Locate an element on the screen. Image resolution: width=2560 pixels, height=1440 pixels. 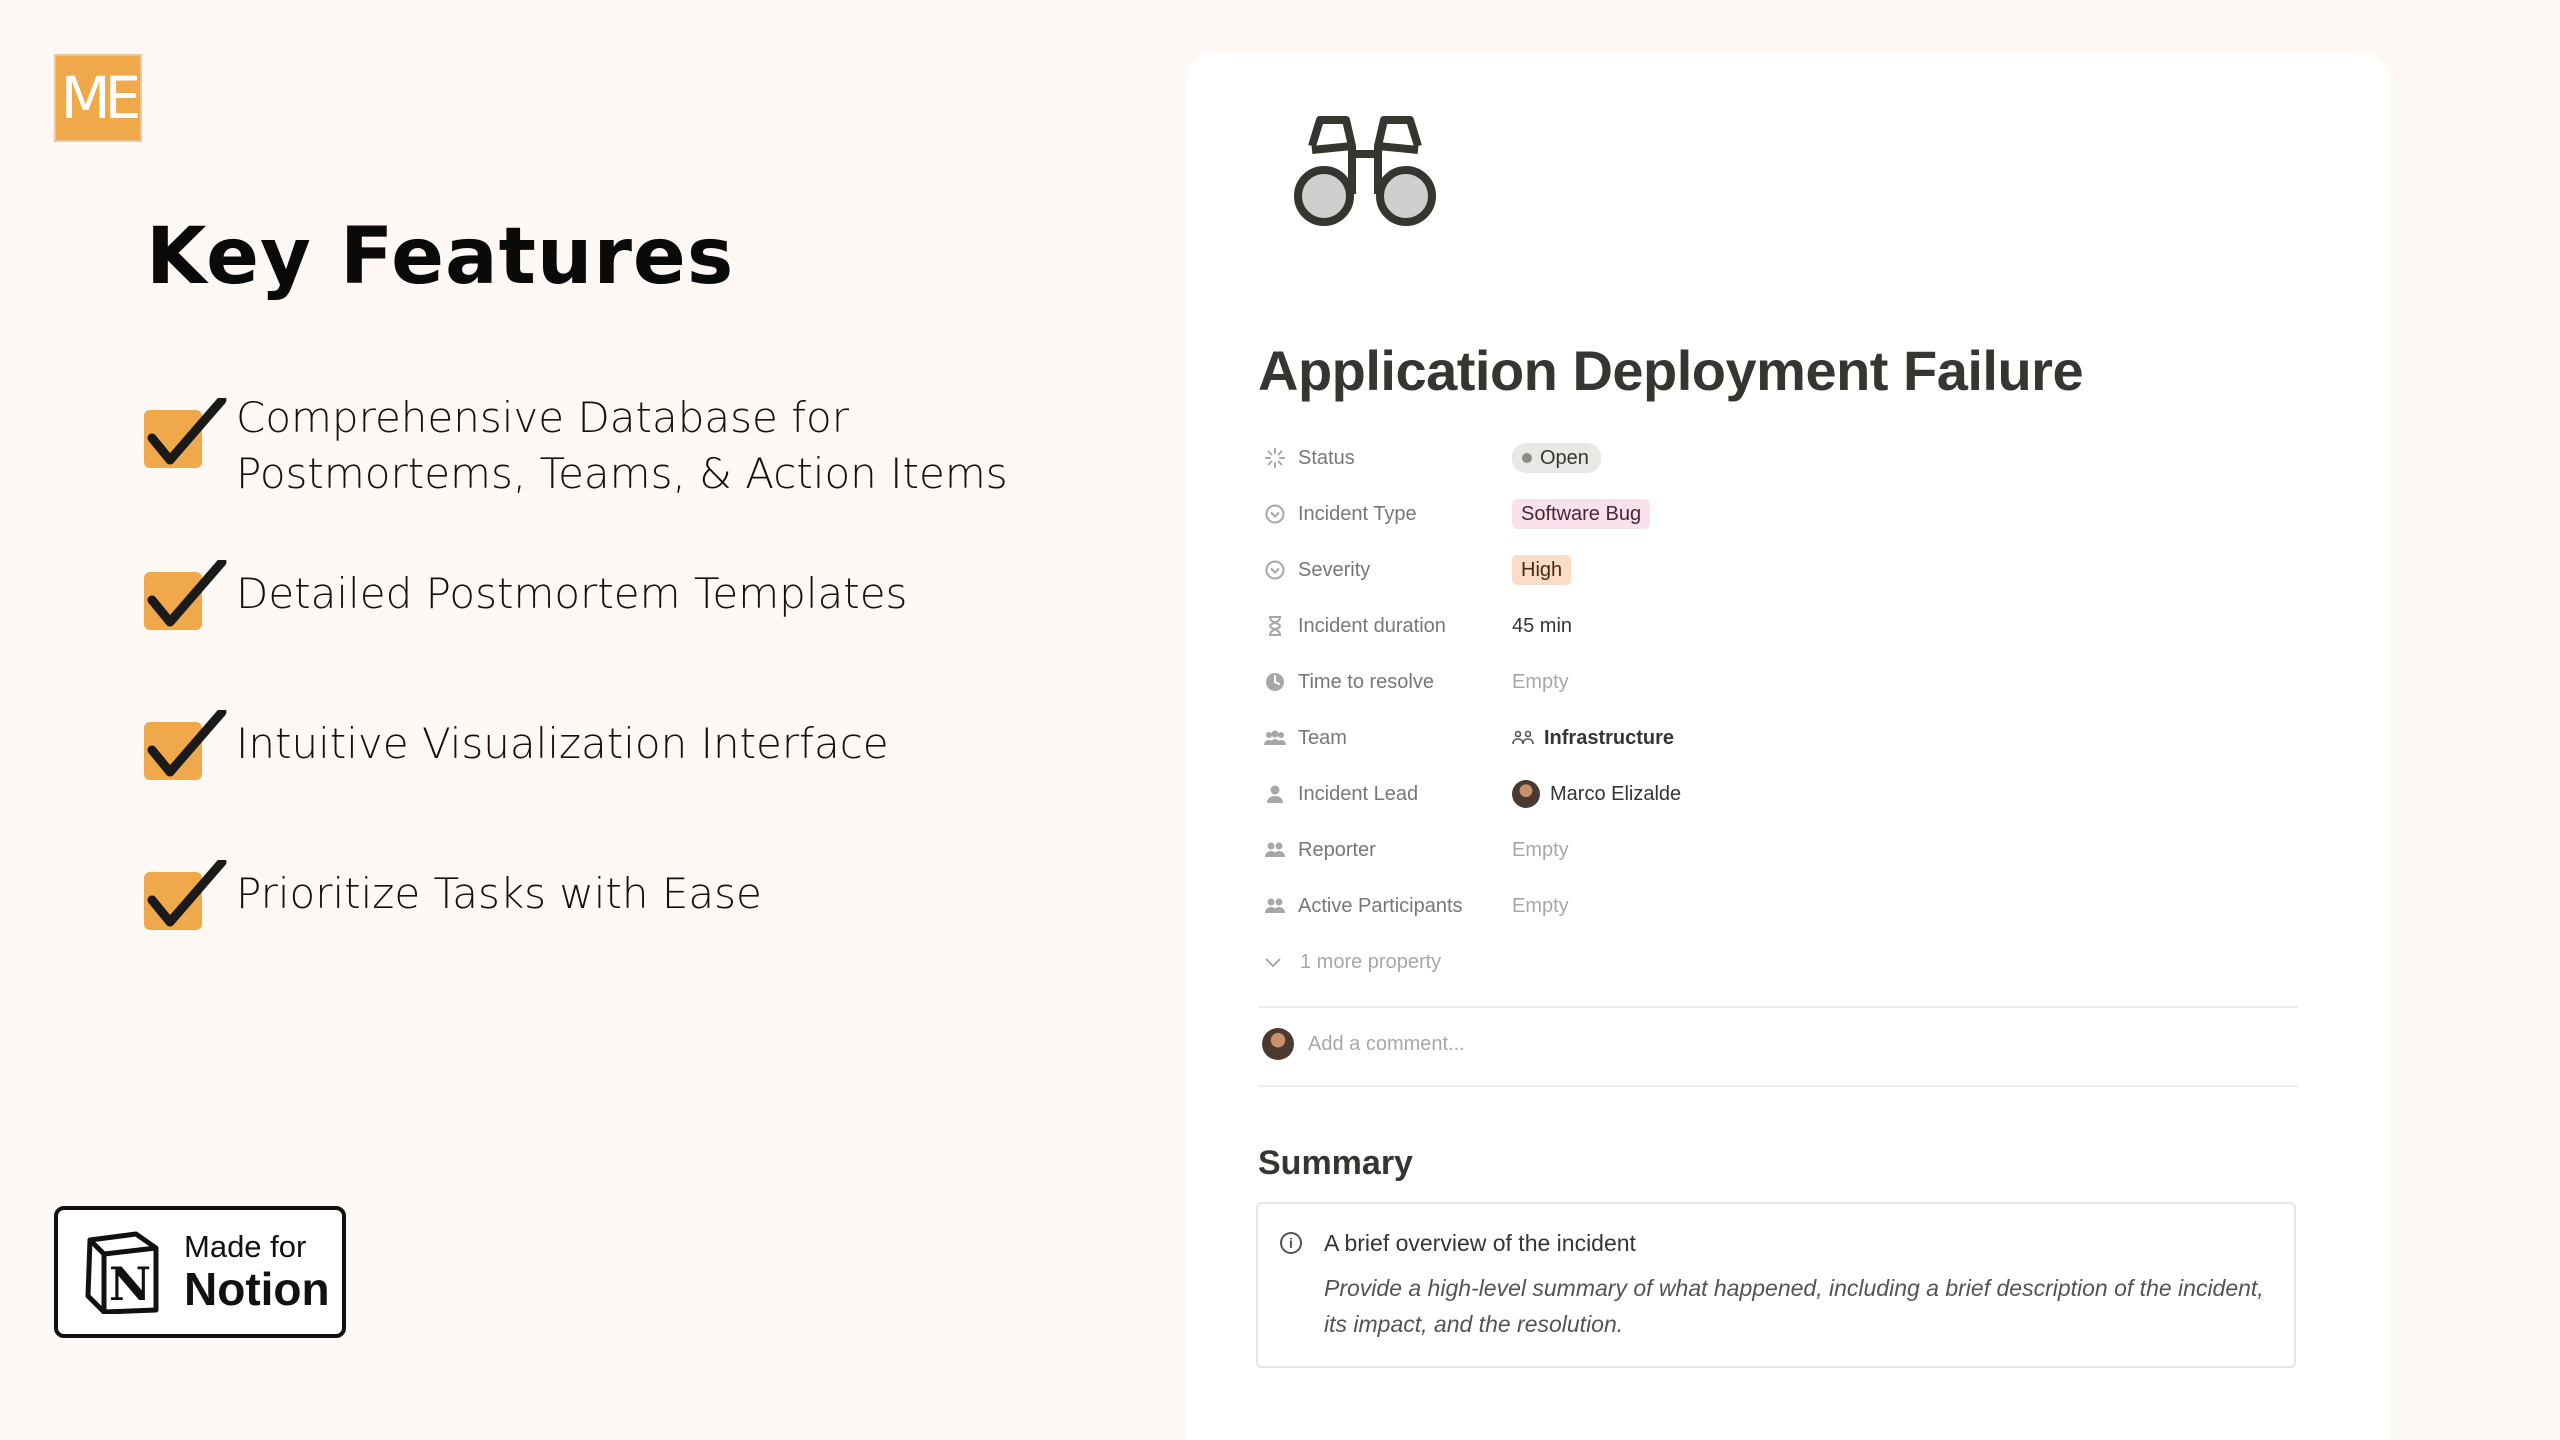
clock-icon is located at coordinates (1275, 682).